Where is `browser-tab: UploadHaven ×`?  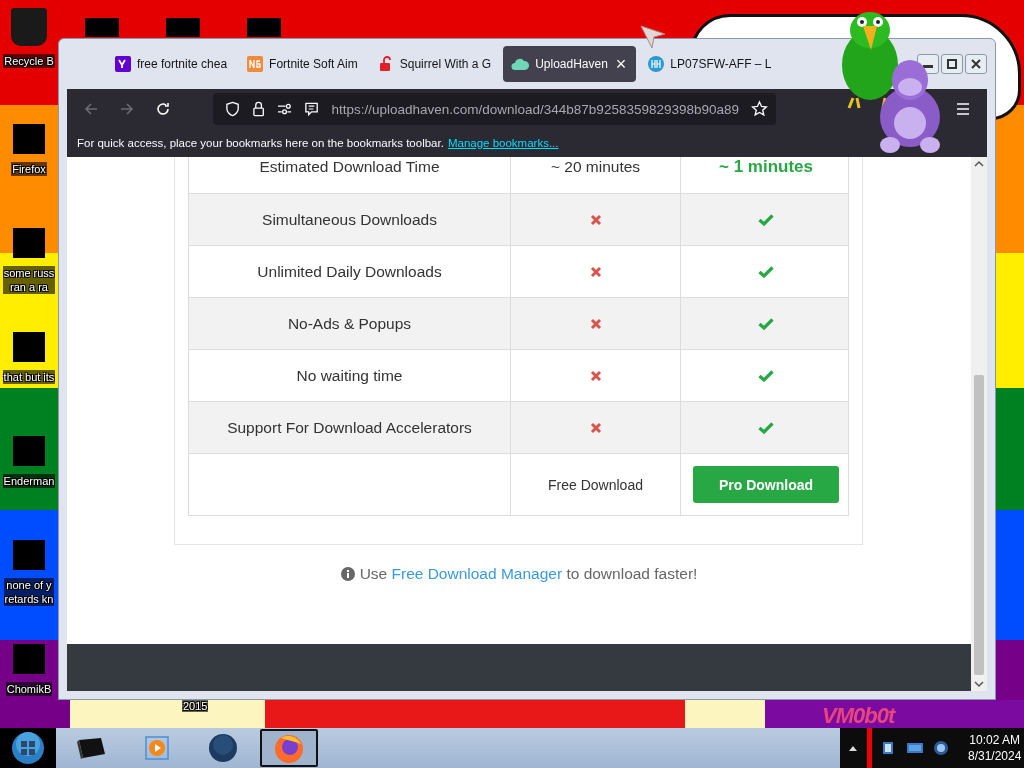
browser-tab: UploadHaven × is located at coordinates (570, 64).